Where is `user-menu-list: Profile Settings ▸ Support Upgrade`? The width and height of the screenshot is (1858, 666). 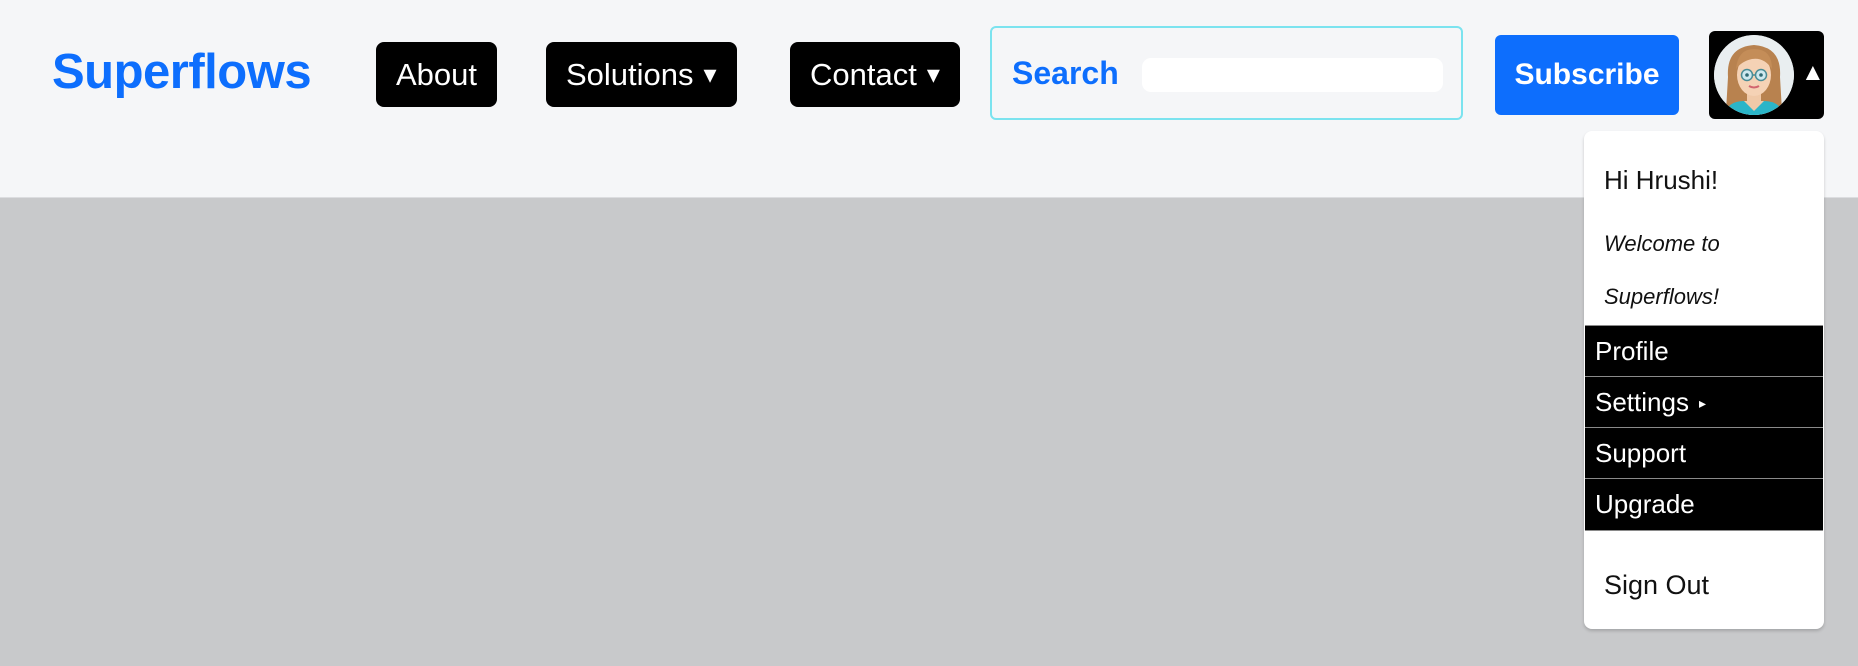
user-menu-list: Profile Settings ▸ Support Upgrade is located at coordinates (1704, 428).